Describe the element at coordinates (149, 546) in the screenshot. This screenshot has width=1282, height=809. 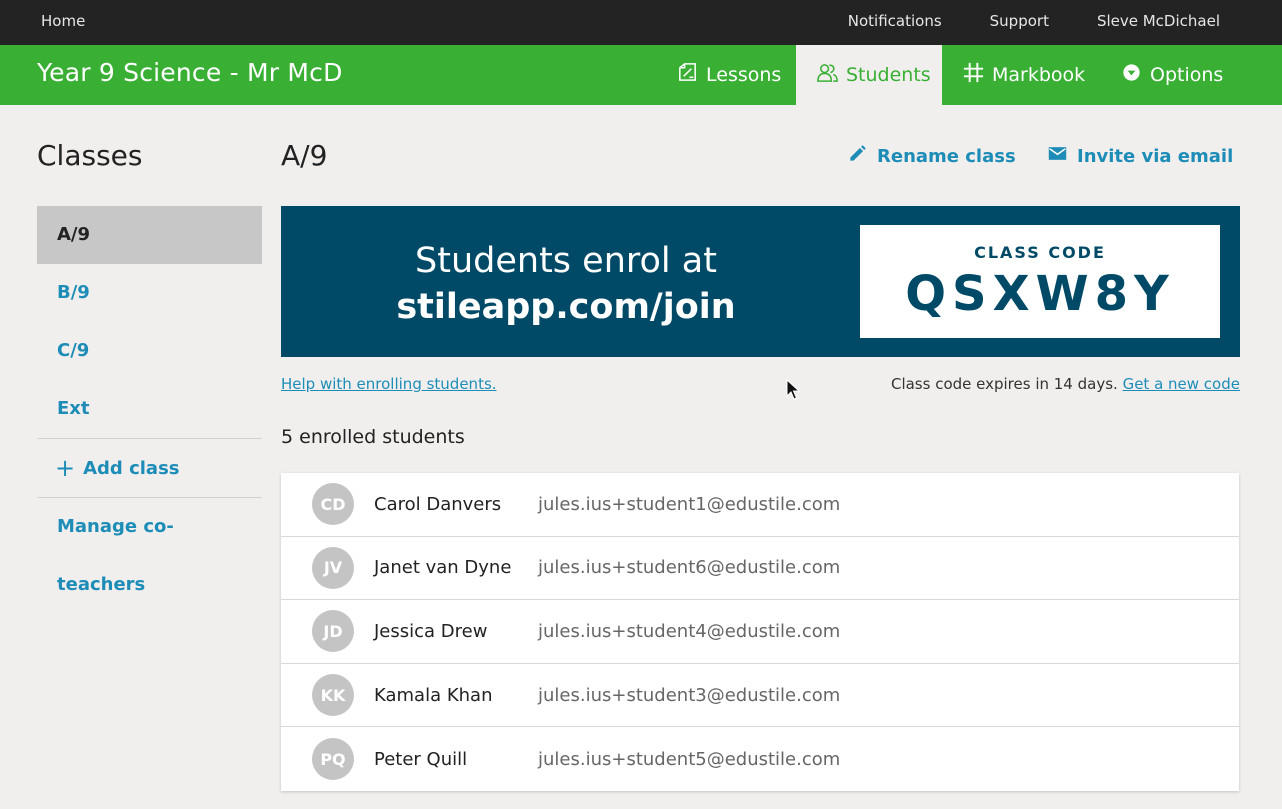
I see `manage-co-teachers-link: Manage co-teachers` at that location.